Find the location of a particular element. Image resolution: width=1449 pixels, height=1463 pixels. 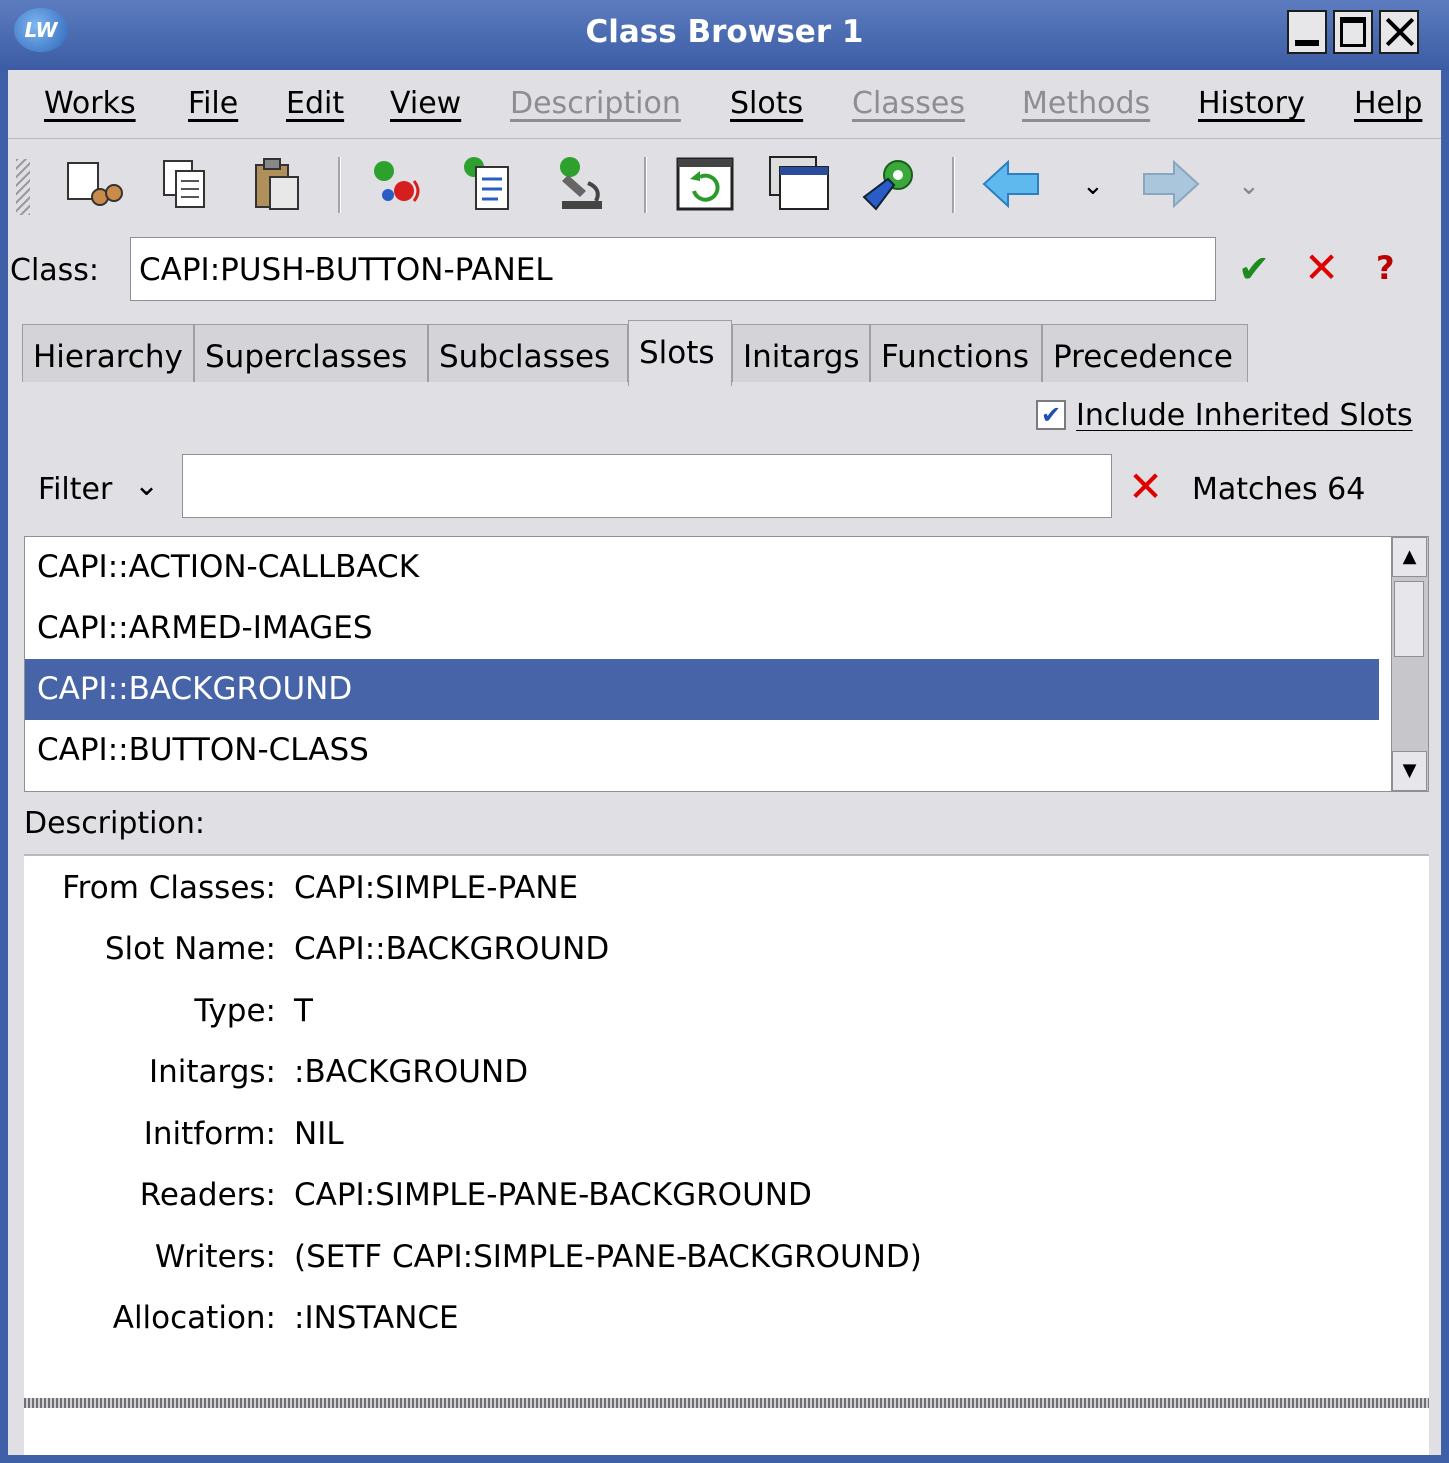

toolbar: ⌄ ⌄ is located at coordinates (724, 185).